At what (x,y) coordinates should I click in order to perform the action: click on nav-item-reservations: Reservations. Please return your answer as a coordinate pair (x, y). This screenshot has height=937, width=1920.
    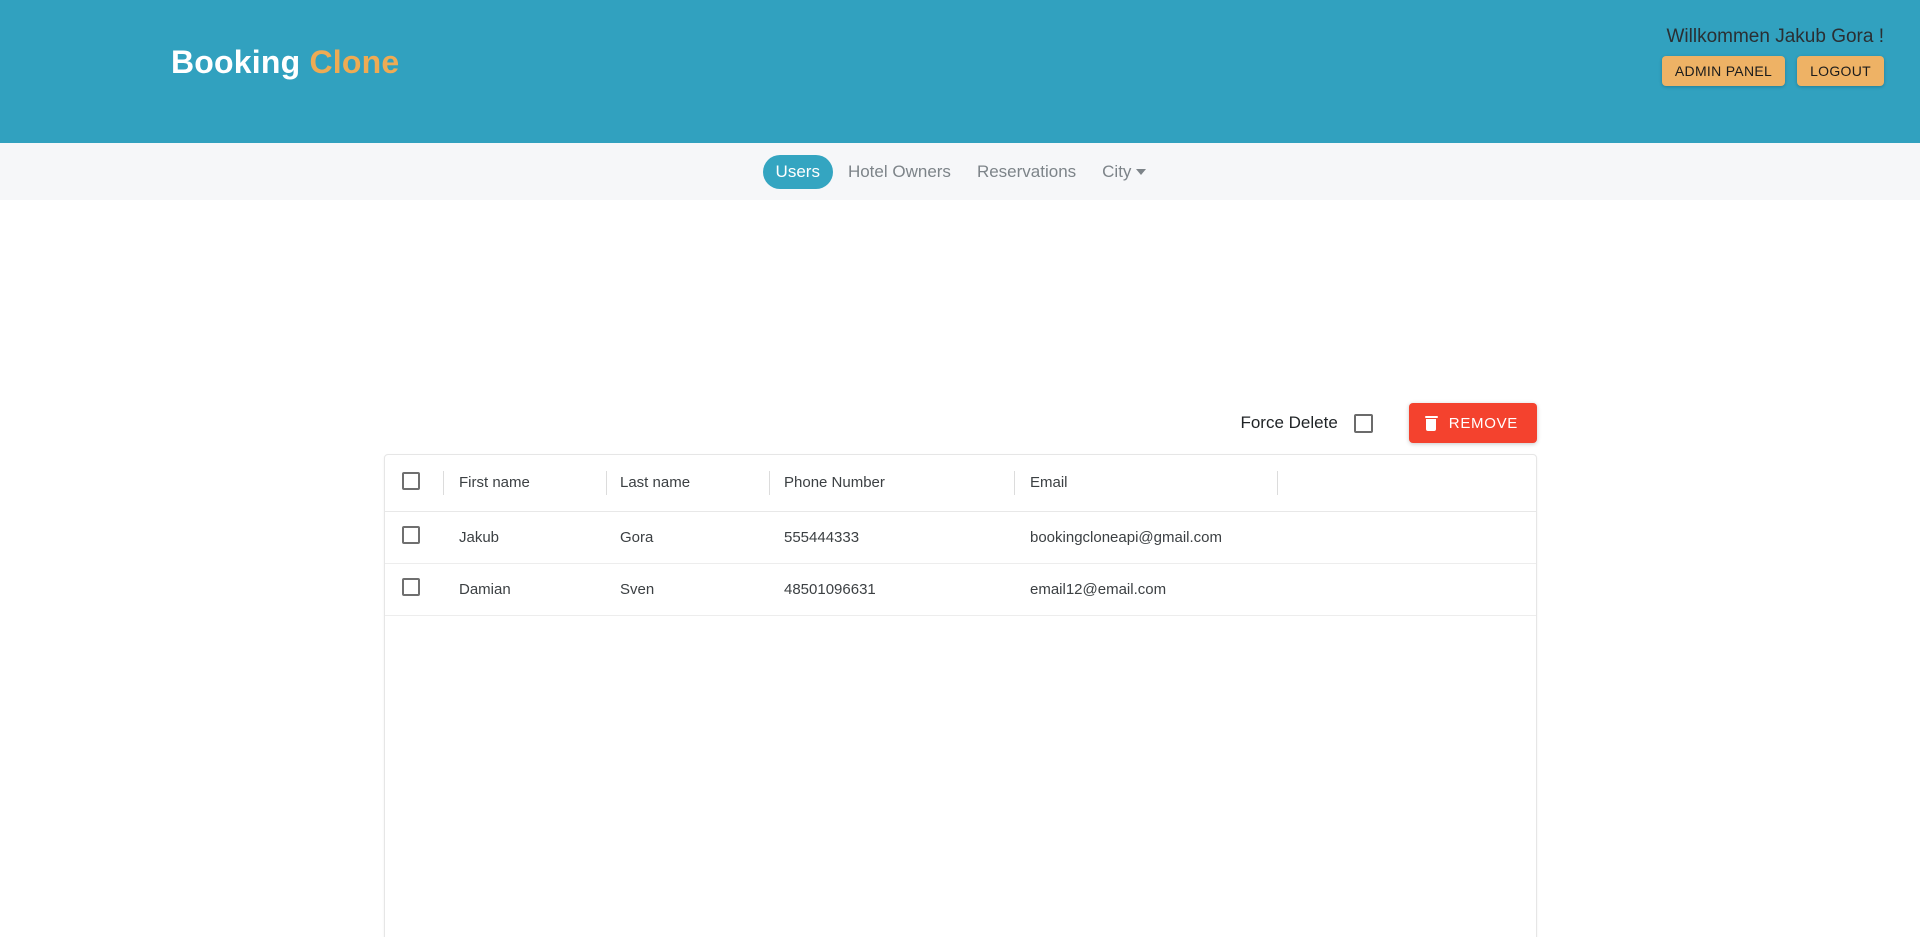
    Looking at the image, I should click on (1026, 172).